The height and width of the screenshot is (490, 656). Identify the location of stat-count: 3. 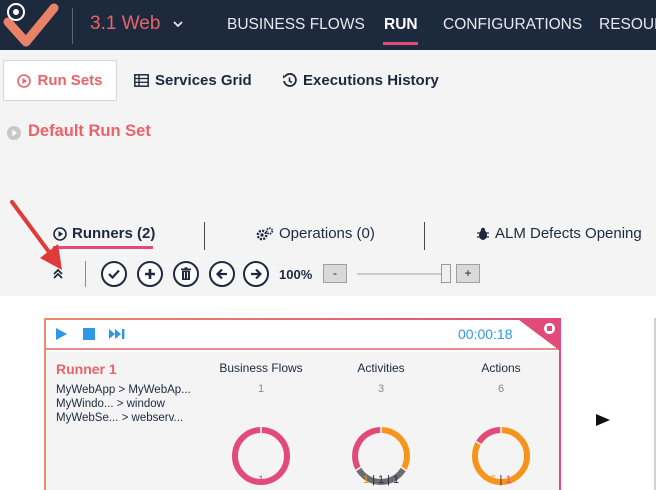
(381, 389).